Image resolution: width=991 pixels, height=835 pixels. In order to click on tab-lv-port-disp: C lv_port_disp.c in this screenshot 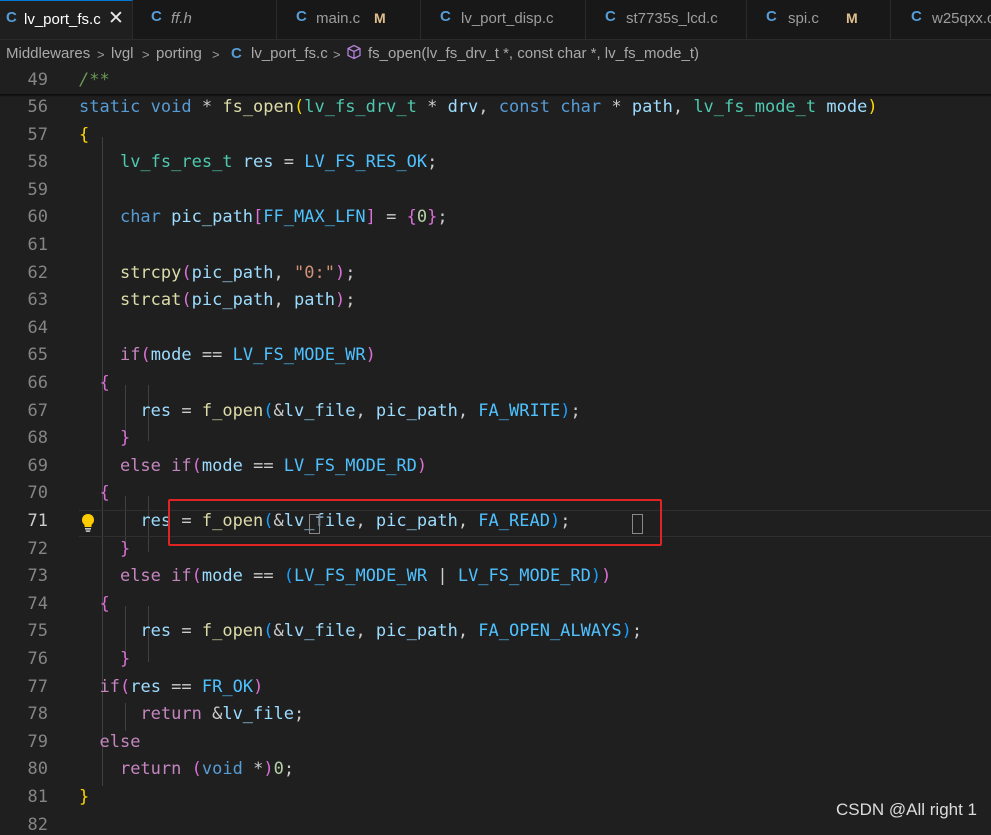, I will do `click(503, 19)`.